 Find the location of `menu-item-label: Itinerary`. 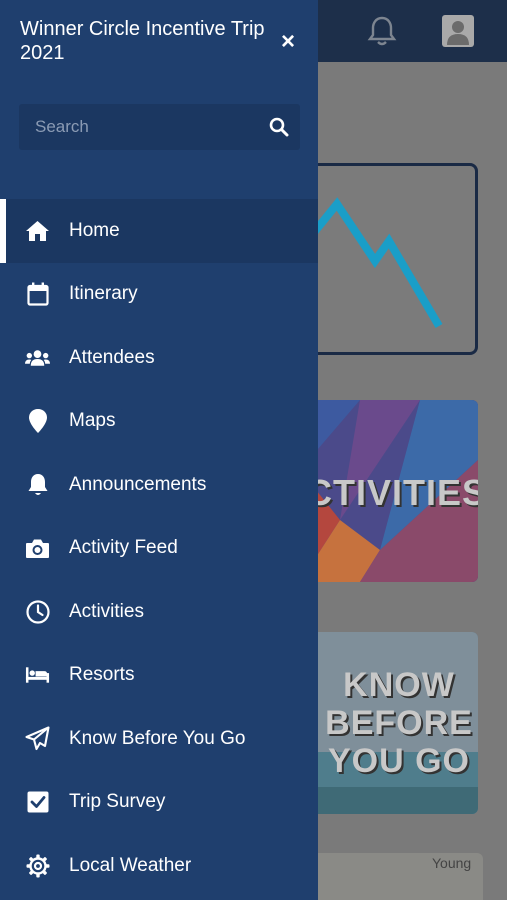

menu-item-label: Itinerary is located at coordinates (103, 294).